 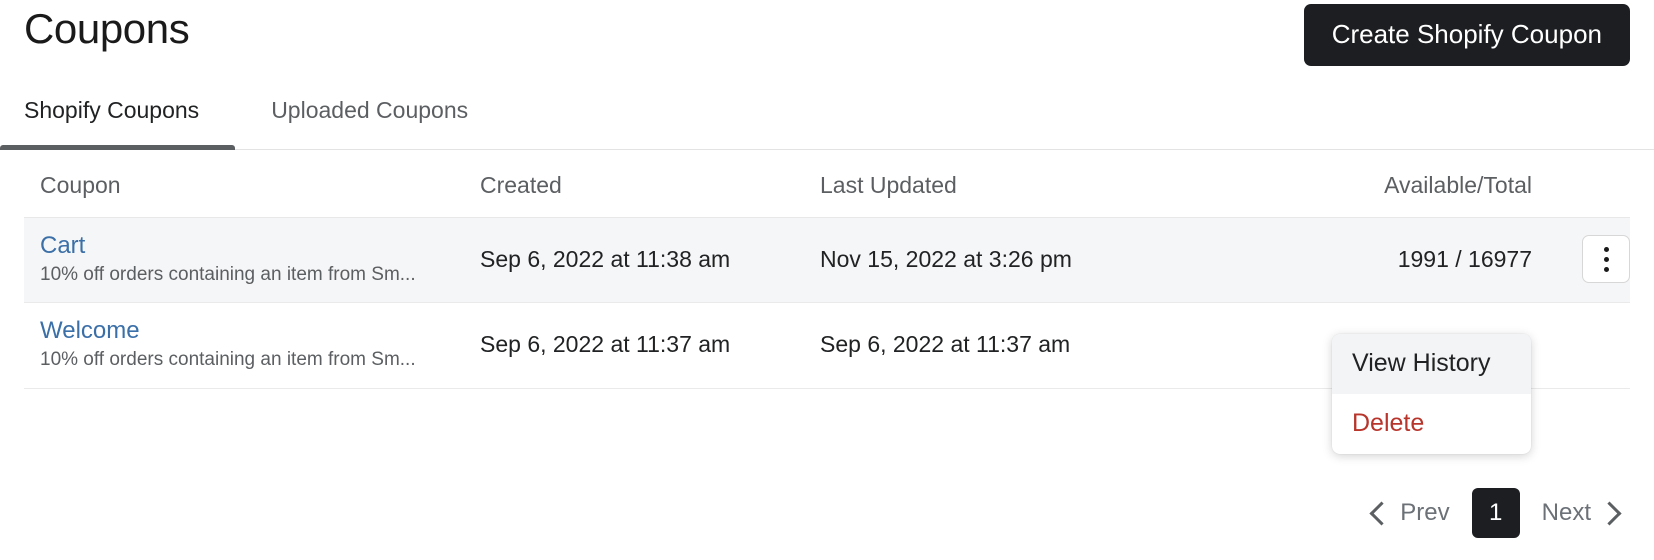 I want to click on pagination-next-label: Next, so click(x=1566, y=512).